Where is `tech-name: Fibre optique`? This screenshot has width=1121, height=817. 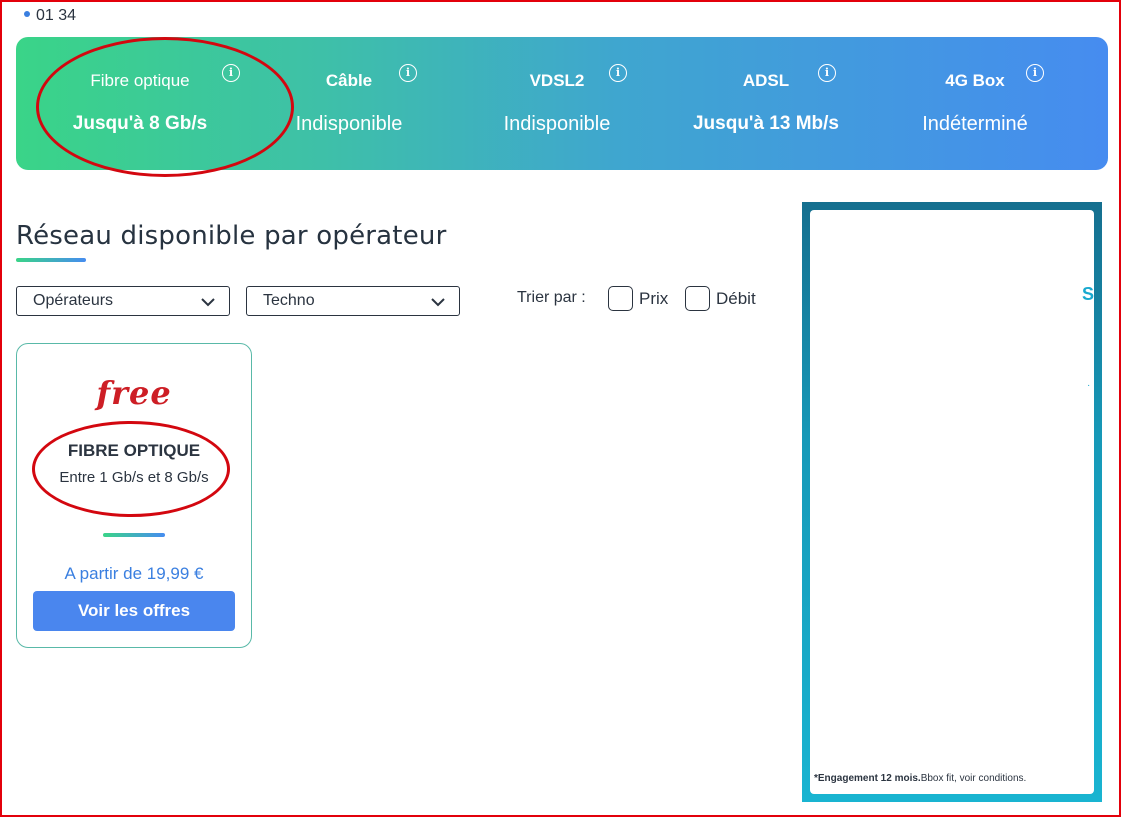
tech-name: Fibre optique is located at coordinates (140, 80).